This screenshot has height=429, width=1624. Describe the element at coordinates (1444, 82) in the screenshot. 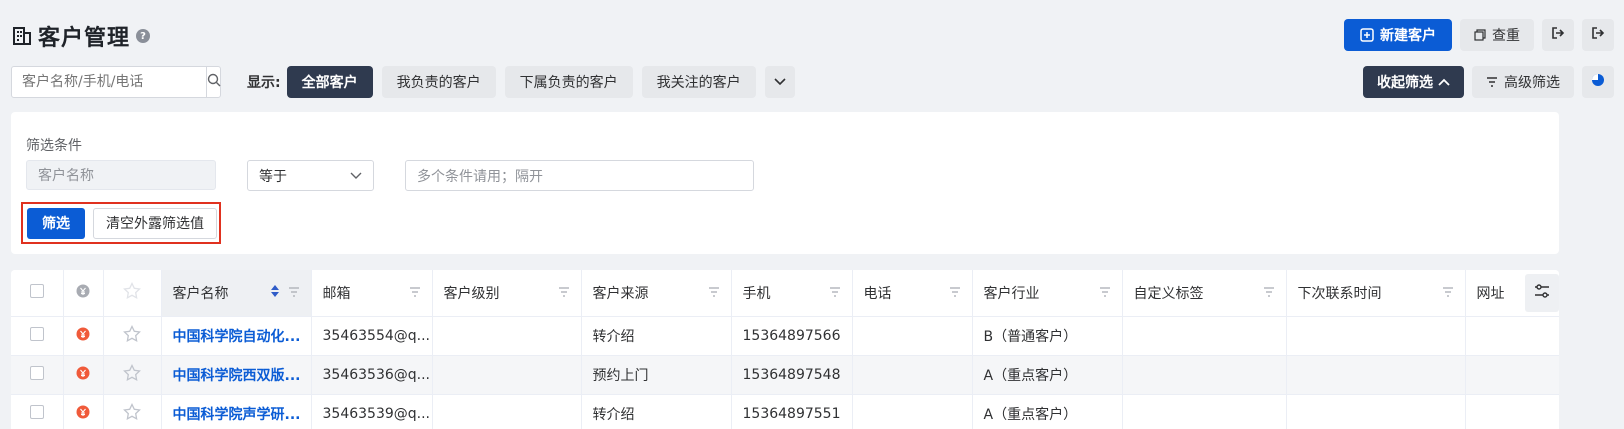

I see `chevron-up-icon` at that location.